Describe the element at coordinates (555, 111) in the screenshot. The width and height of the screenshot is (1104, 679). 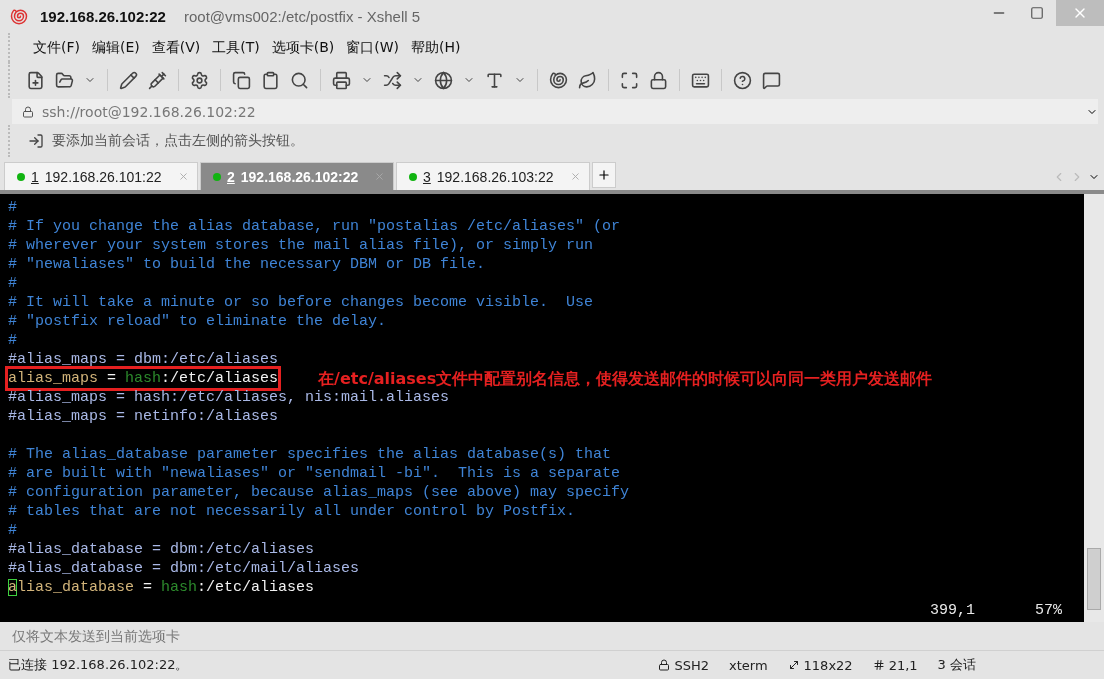
I see `address-field: ssh://root@192.168.26.102:22` at that location.